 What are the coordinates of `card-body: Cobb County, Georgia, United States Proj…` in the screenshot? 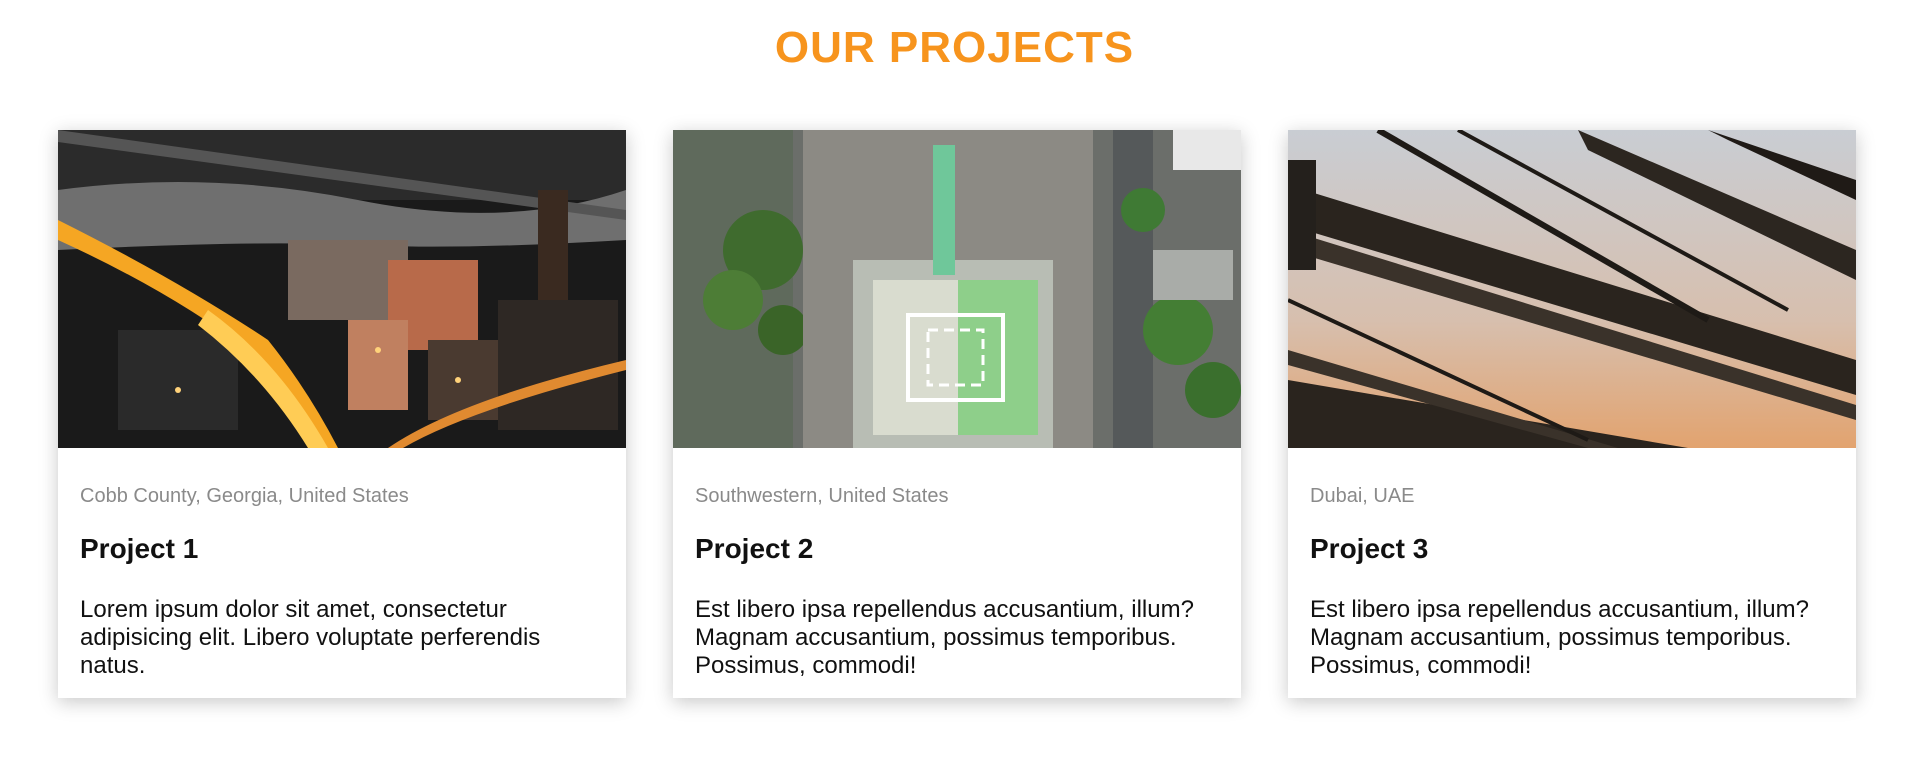 It's located at (342, 564).